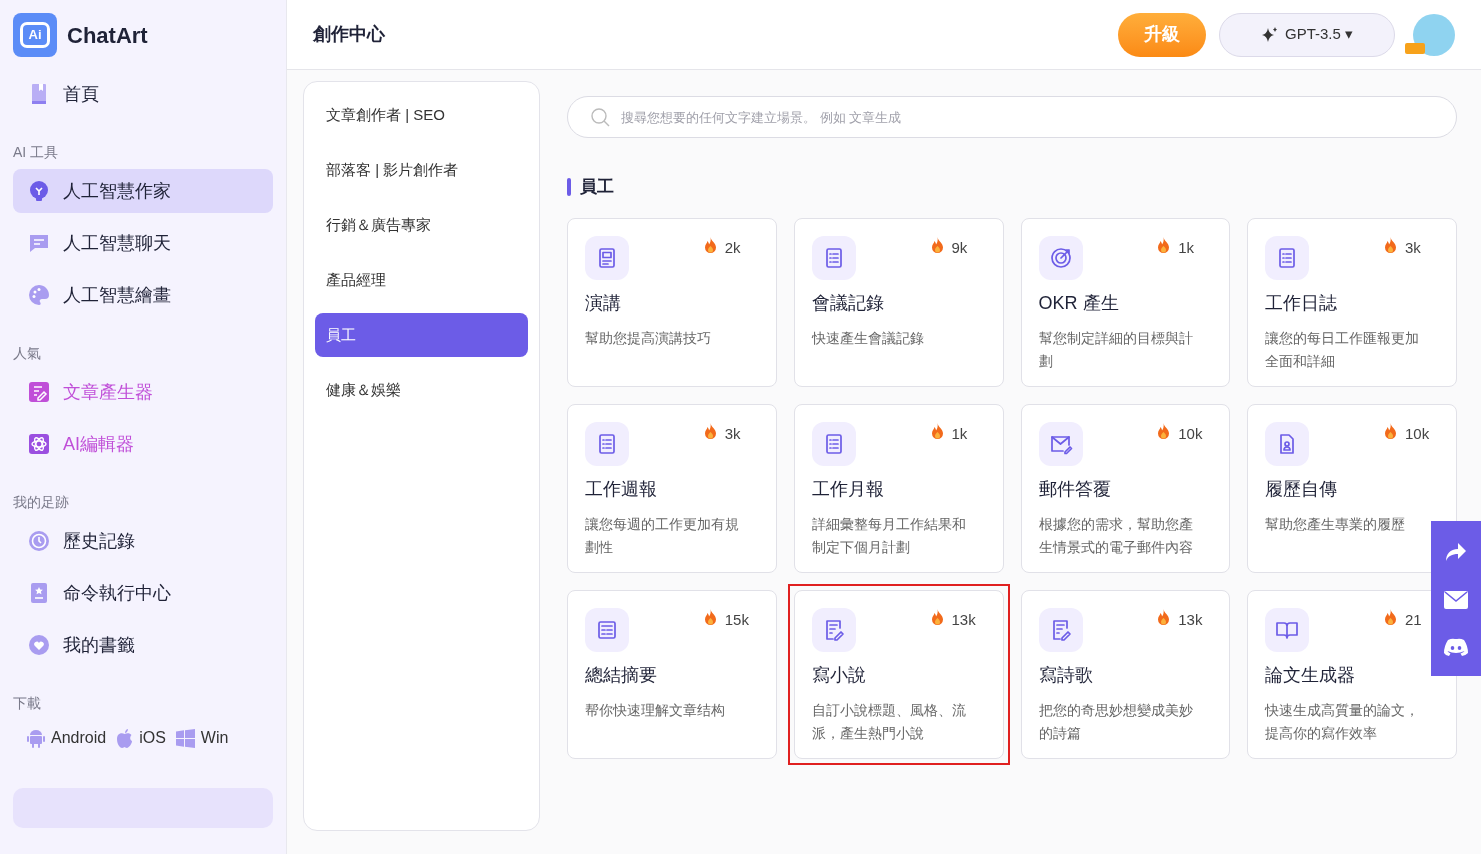  Describe the element at coordinates (1413, 619) in the screenshot. I see `usage-count: 21` at that location.